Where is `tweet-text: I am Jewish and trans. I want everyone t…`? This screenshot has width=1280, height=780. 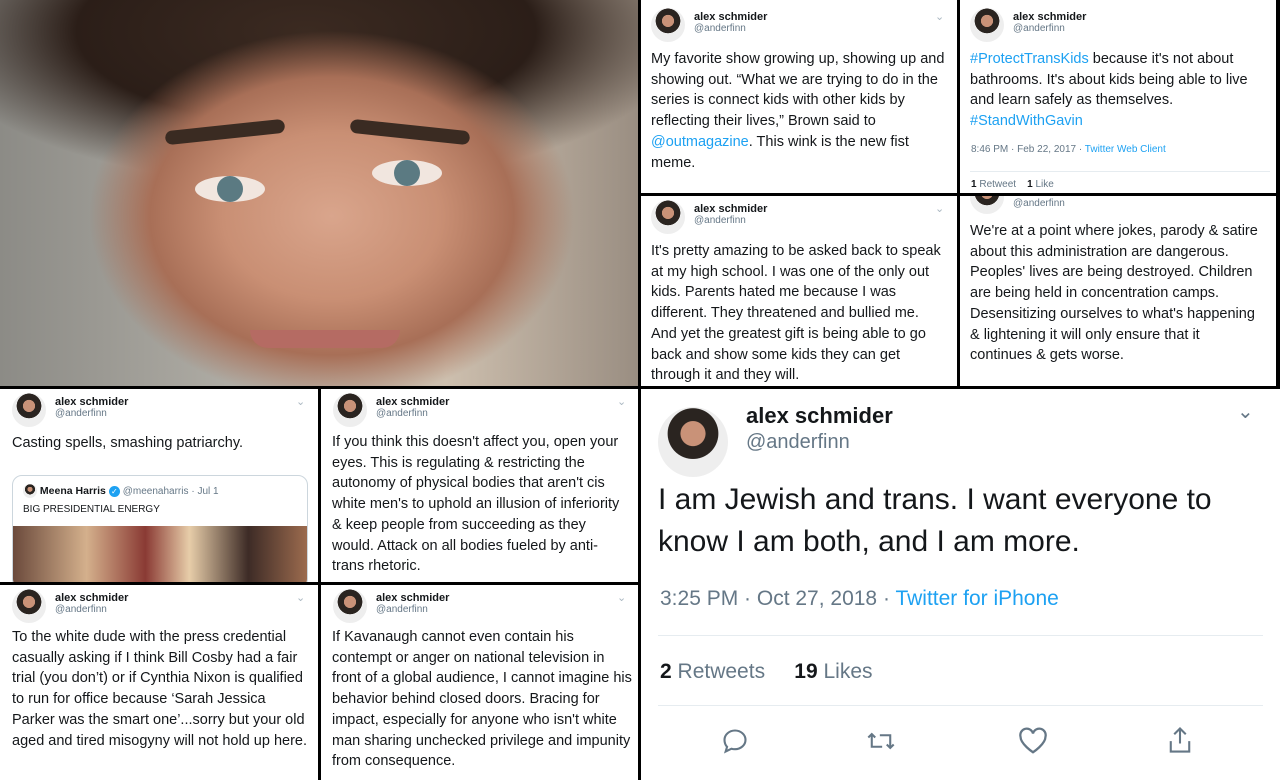 tweet-text: I am Jewish and trans. I want everyone t… is located at coordinates (935, 520).